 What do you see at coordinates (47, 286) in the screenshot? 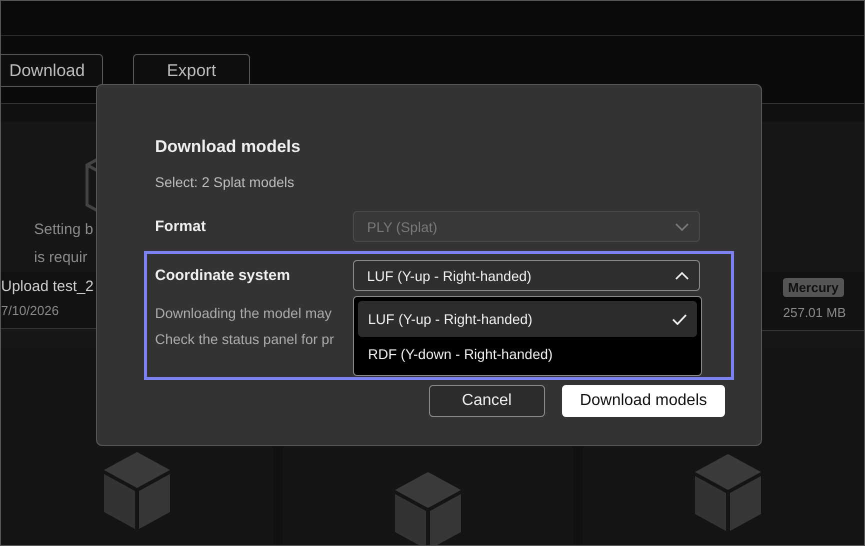
I see `model-name: Upload test_2` at bounding box center [47, 286].